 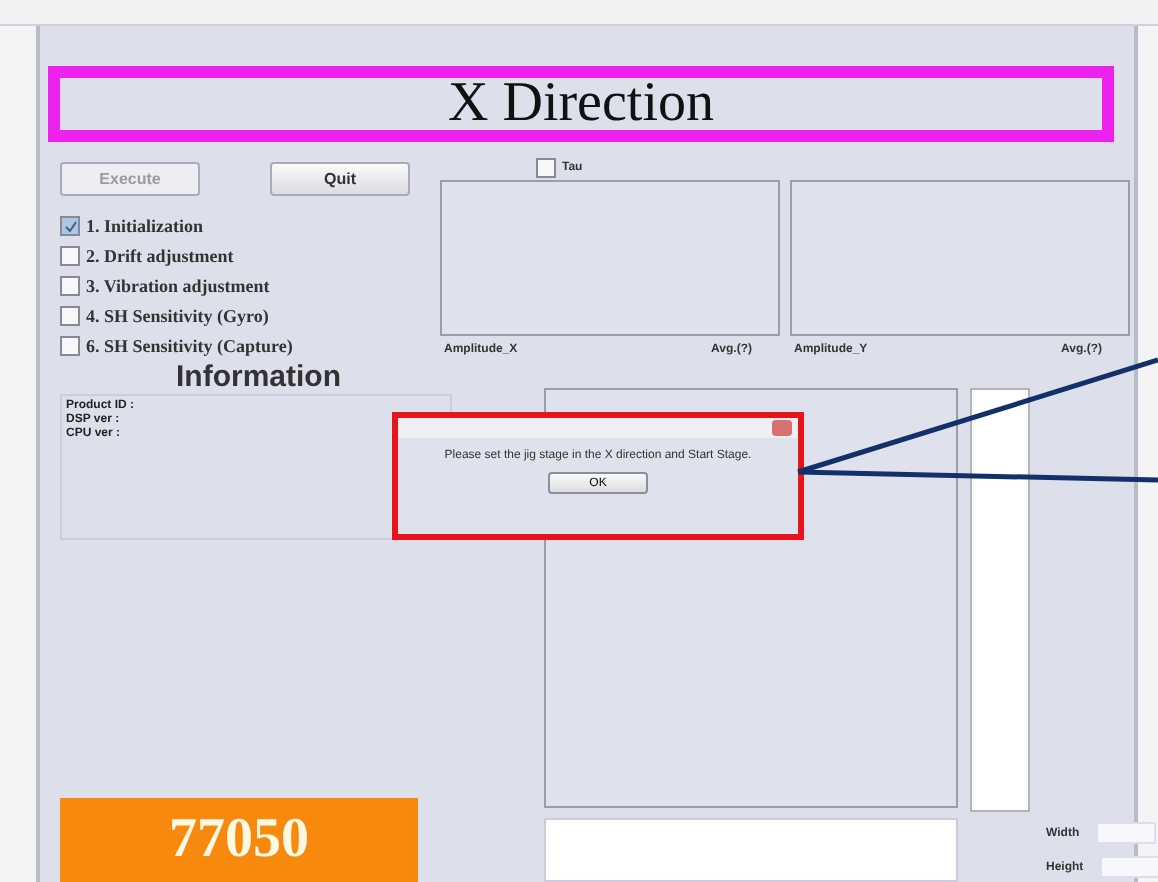 What do you see at coordinates (178, 286) in the screenshot?
I see `step-label: 3. Vibration adjustment` at bounding box center [178, 286].